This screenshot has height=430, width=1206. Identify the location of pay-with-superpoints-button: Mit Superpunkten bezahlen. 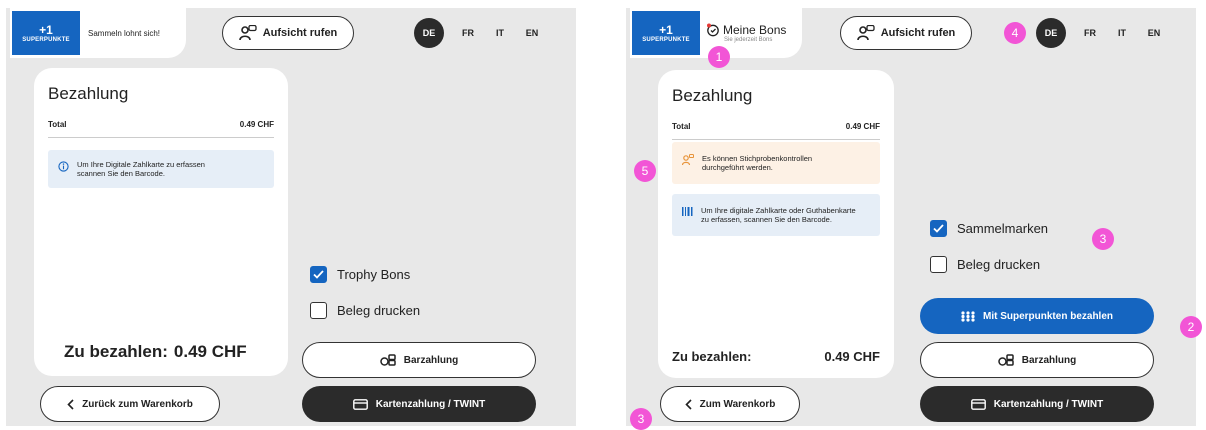
(1037, 316).